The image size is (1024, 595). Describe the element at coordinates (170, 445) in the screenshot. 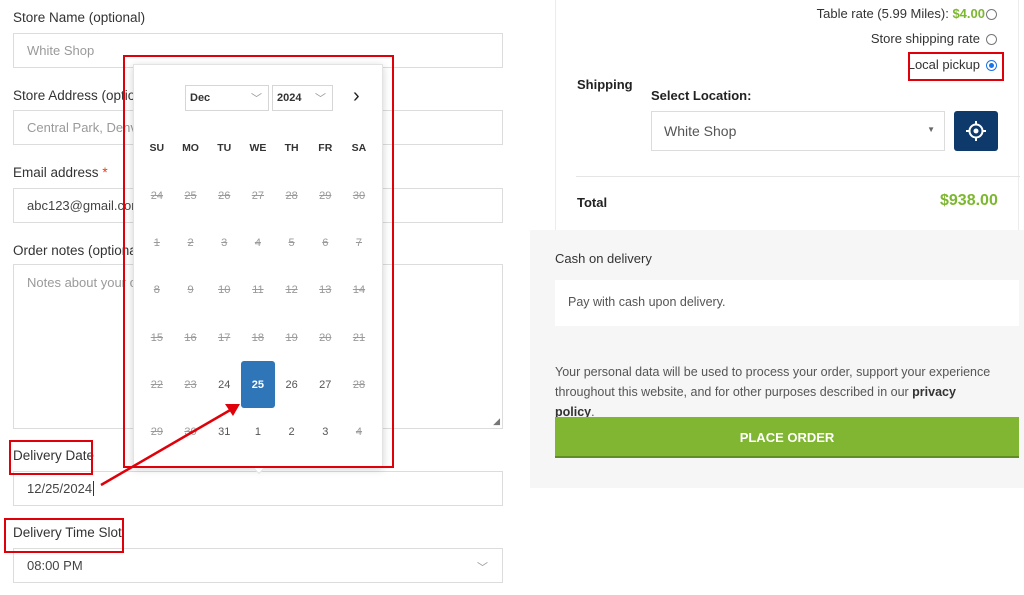

I see `annotation-arrow` at that location.